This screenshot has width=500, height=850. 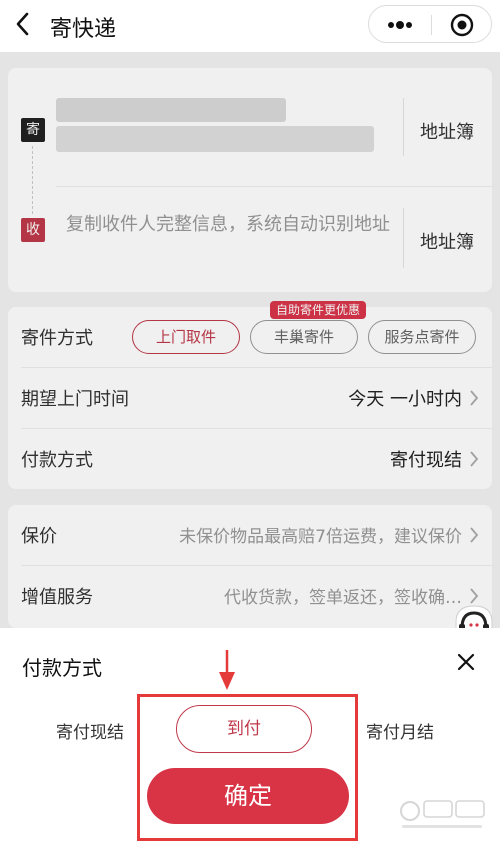 I want to click on mini-program-capsule, so click(x=430, y=24).